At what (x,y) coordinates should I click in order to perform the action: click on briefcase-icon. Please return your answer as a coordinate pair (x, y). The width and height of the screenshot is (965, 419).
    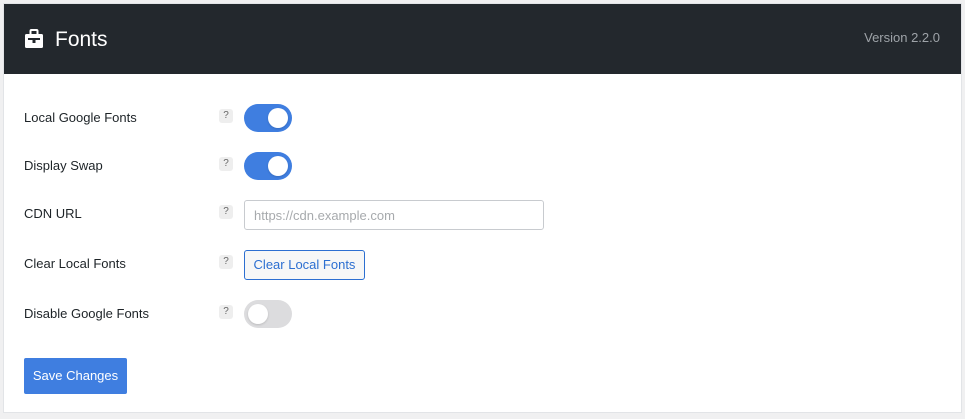
    Looking at the image, I should click on (34, 38).